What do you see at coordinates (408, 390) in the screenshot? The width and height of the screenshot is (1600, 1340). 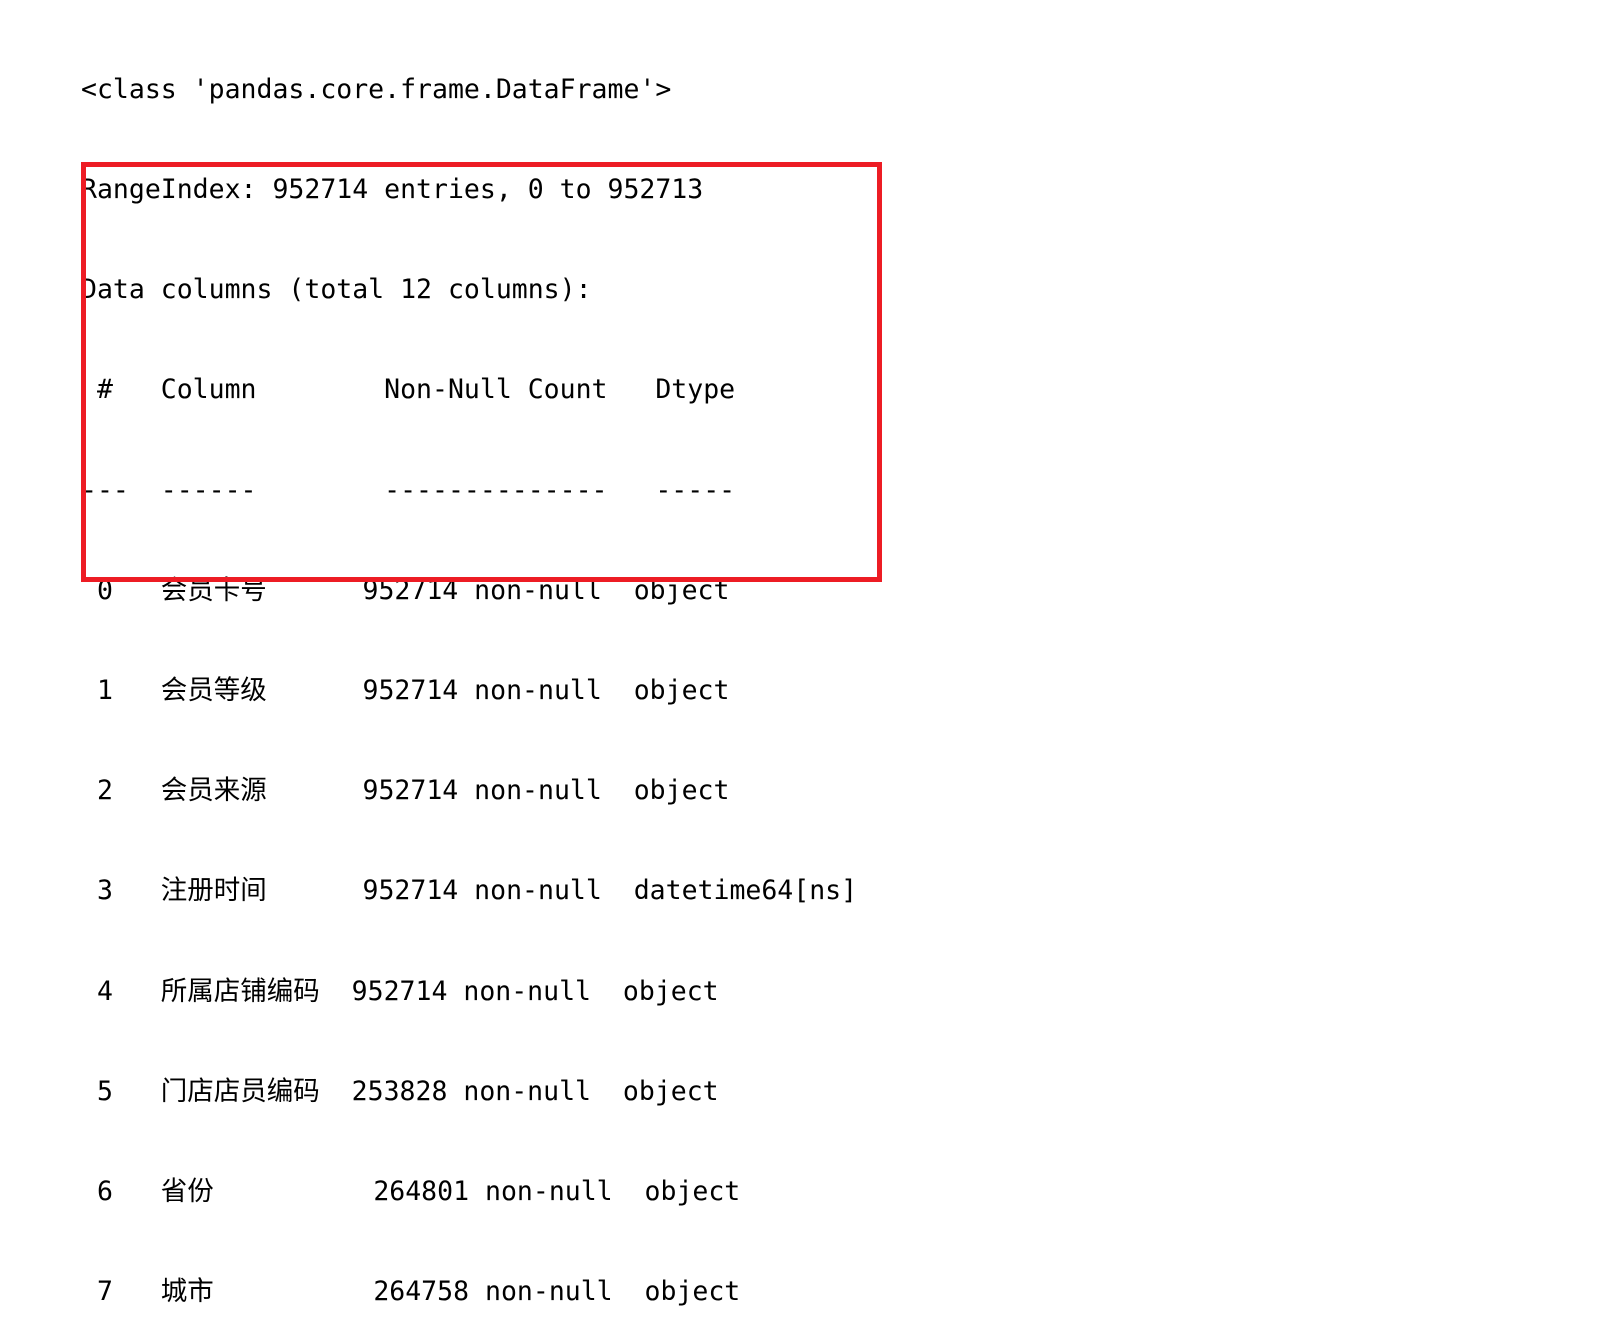 I see `table-header-row: # Column Non-Null Count Dtype` at bounding box center [408, 390].